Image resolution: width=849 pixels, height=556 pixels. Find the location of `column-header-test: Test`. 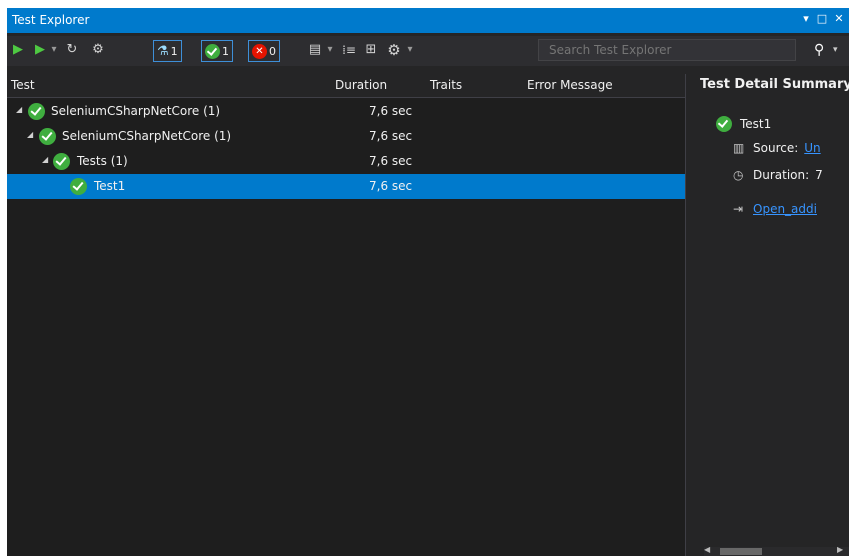

column-header-test: Test is located at coordinates (23, 85).